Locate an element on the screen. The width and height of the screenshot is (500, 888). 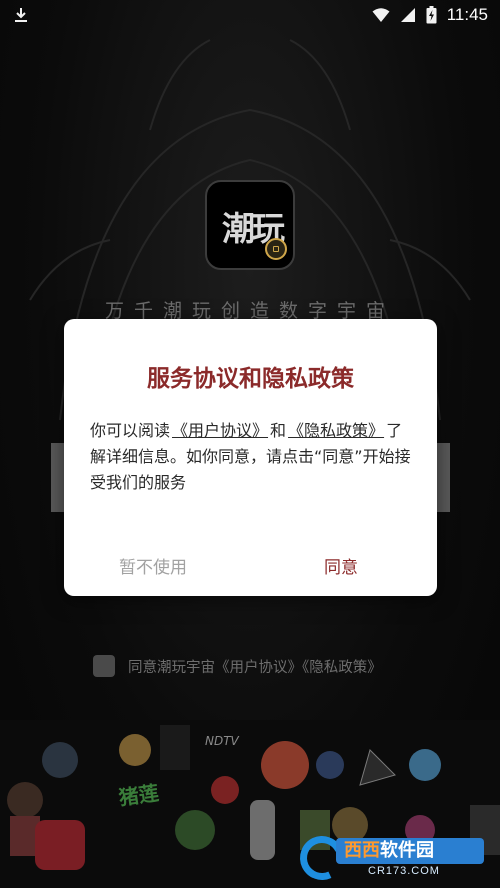
watermark-brand: 西西软件园 is located at coordinates (410, 851).